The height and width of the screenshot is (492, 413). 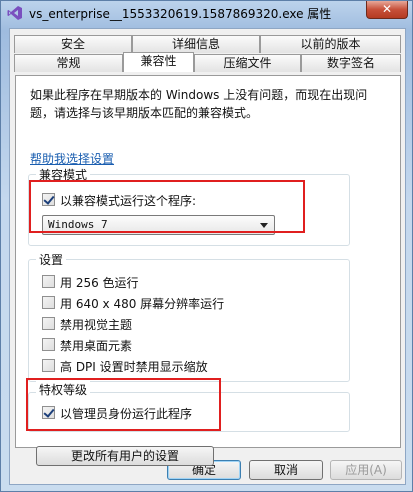 I want to click on tab-digital-signatures: 数字签名, so click(x=351, y=63).